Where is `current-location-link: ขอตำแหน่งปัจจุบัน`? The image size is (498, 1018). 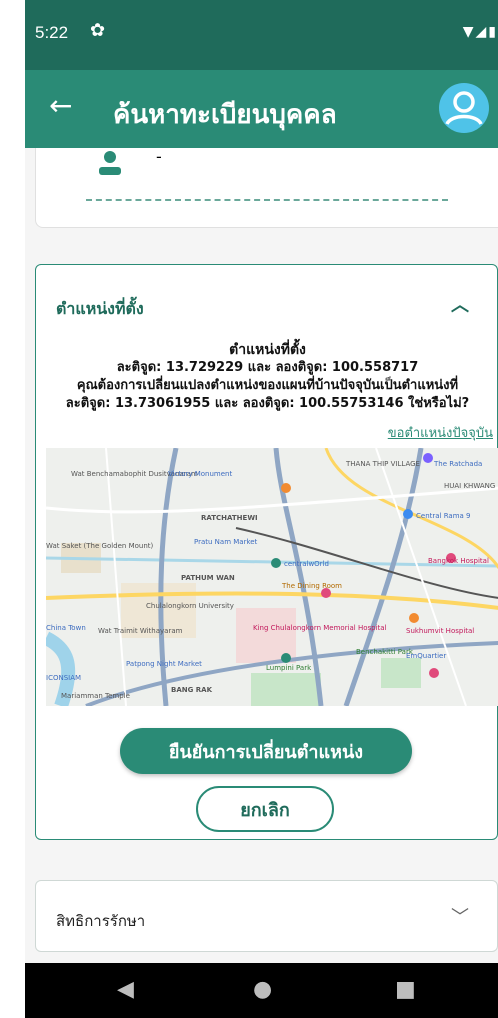
current-location-link: ขอตำแหน่งปัจจุบัน is located at coordinates (440, 432).